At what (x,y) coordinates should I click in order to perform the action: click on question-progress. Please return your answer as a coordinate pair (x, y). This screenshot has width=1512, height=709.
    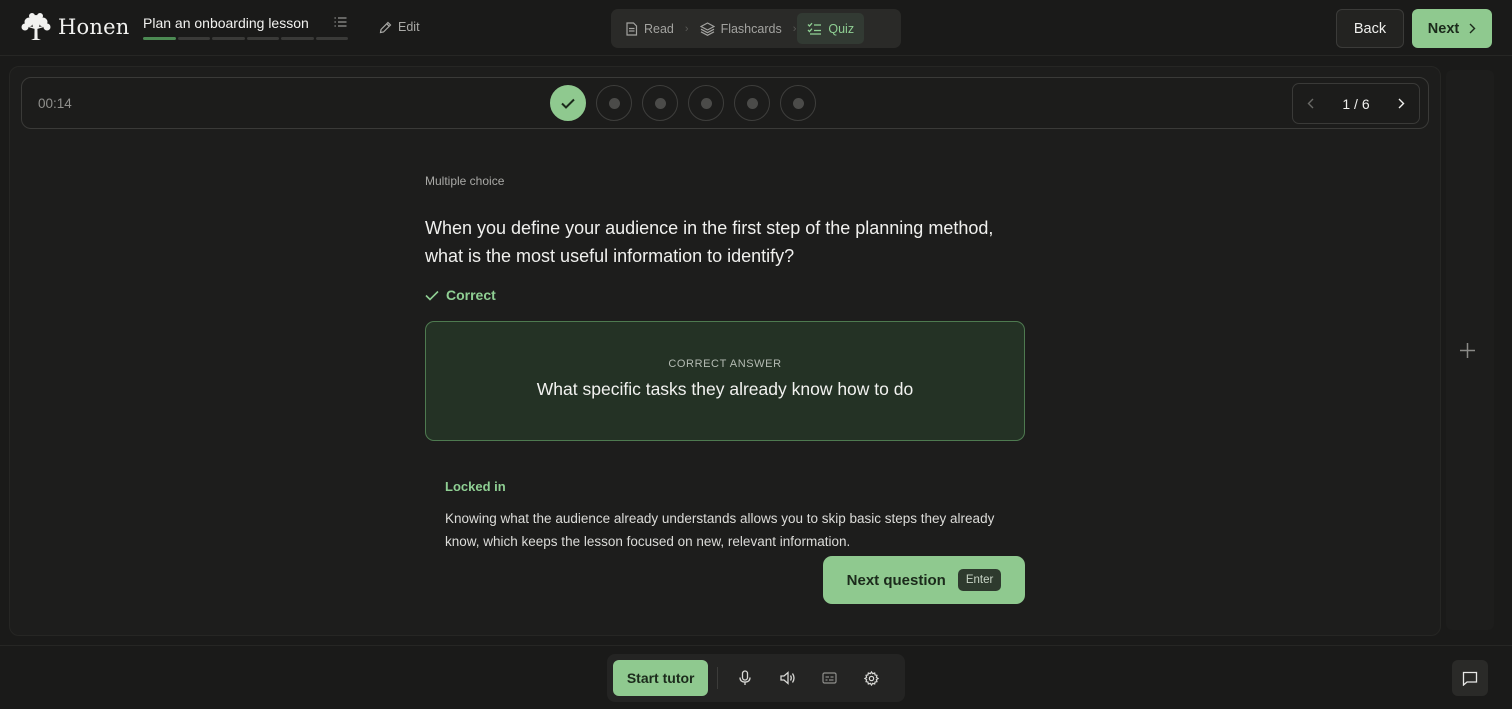
    Looking at the image, I should click on (683, 103).